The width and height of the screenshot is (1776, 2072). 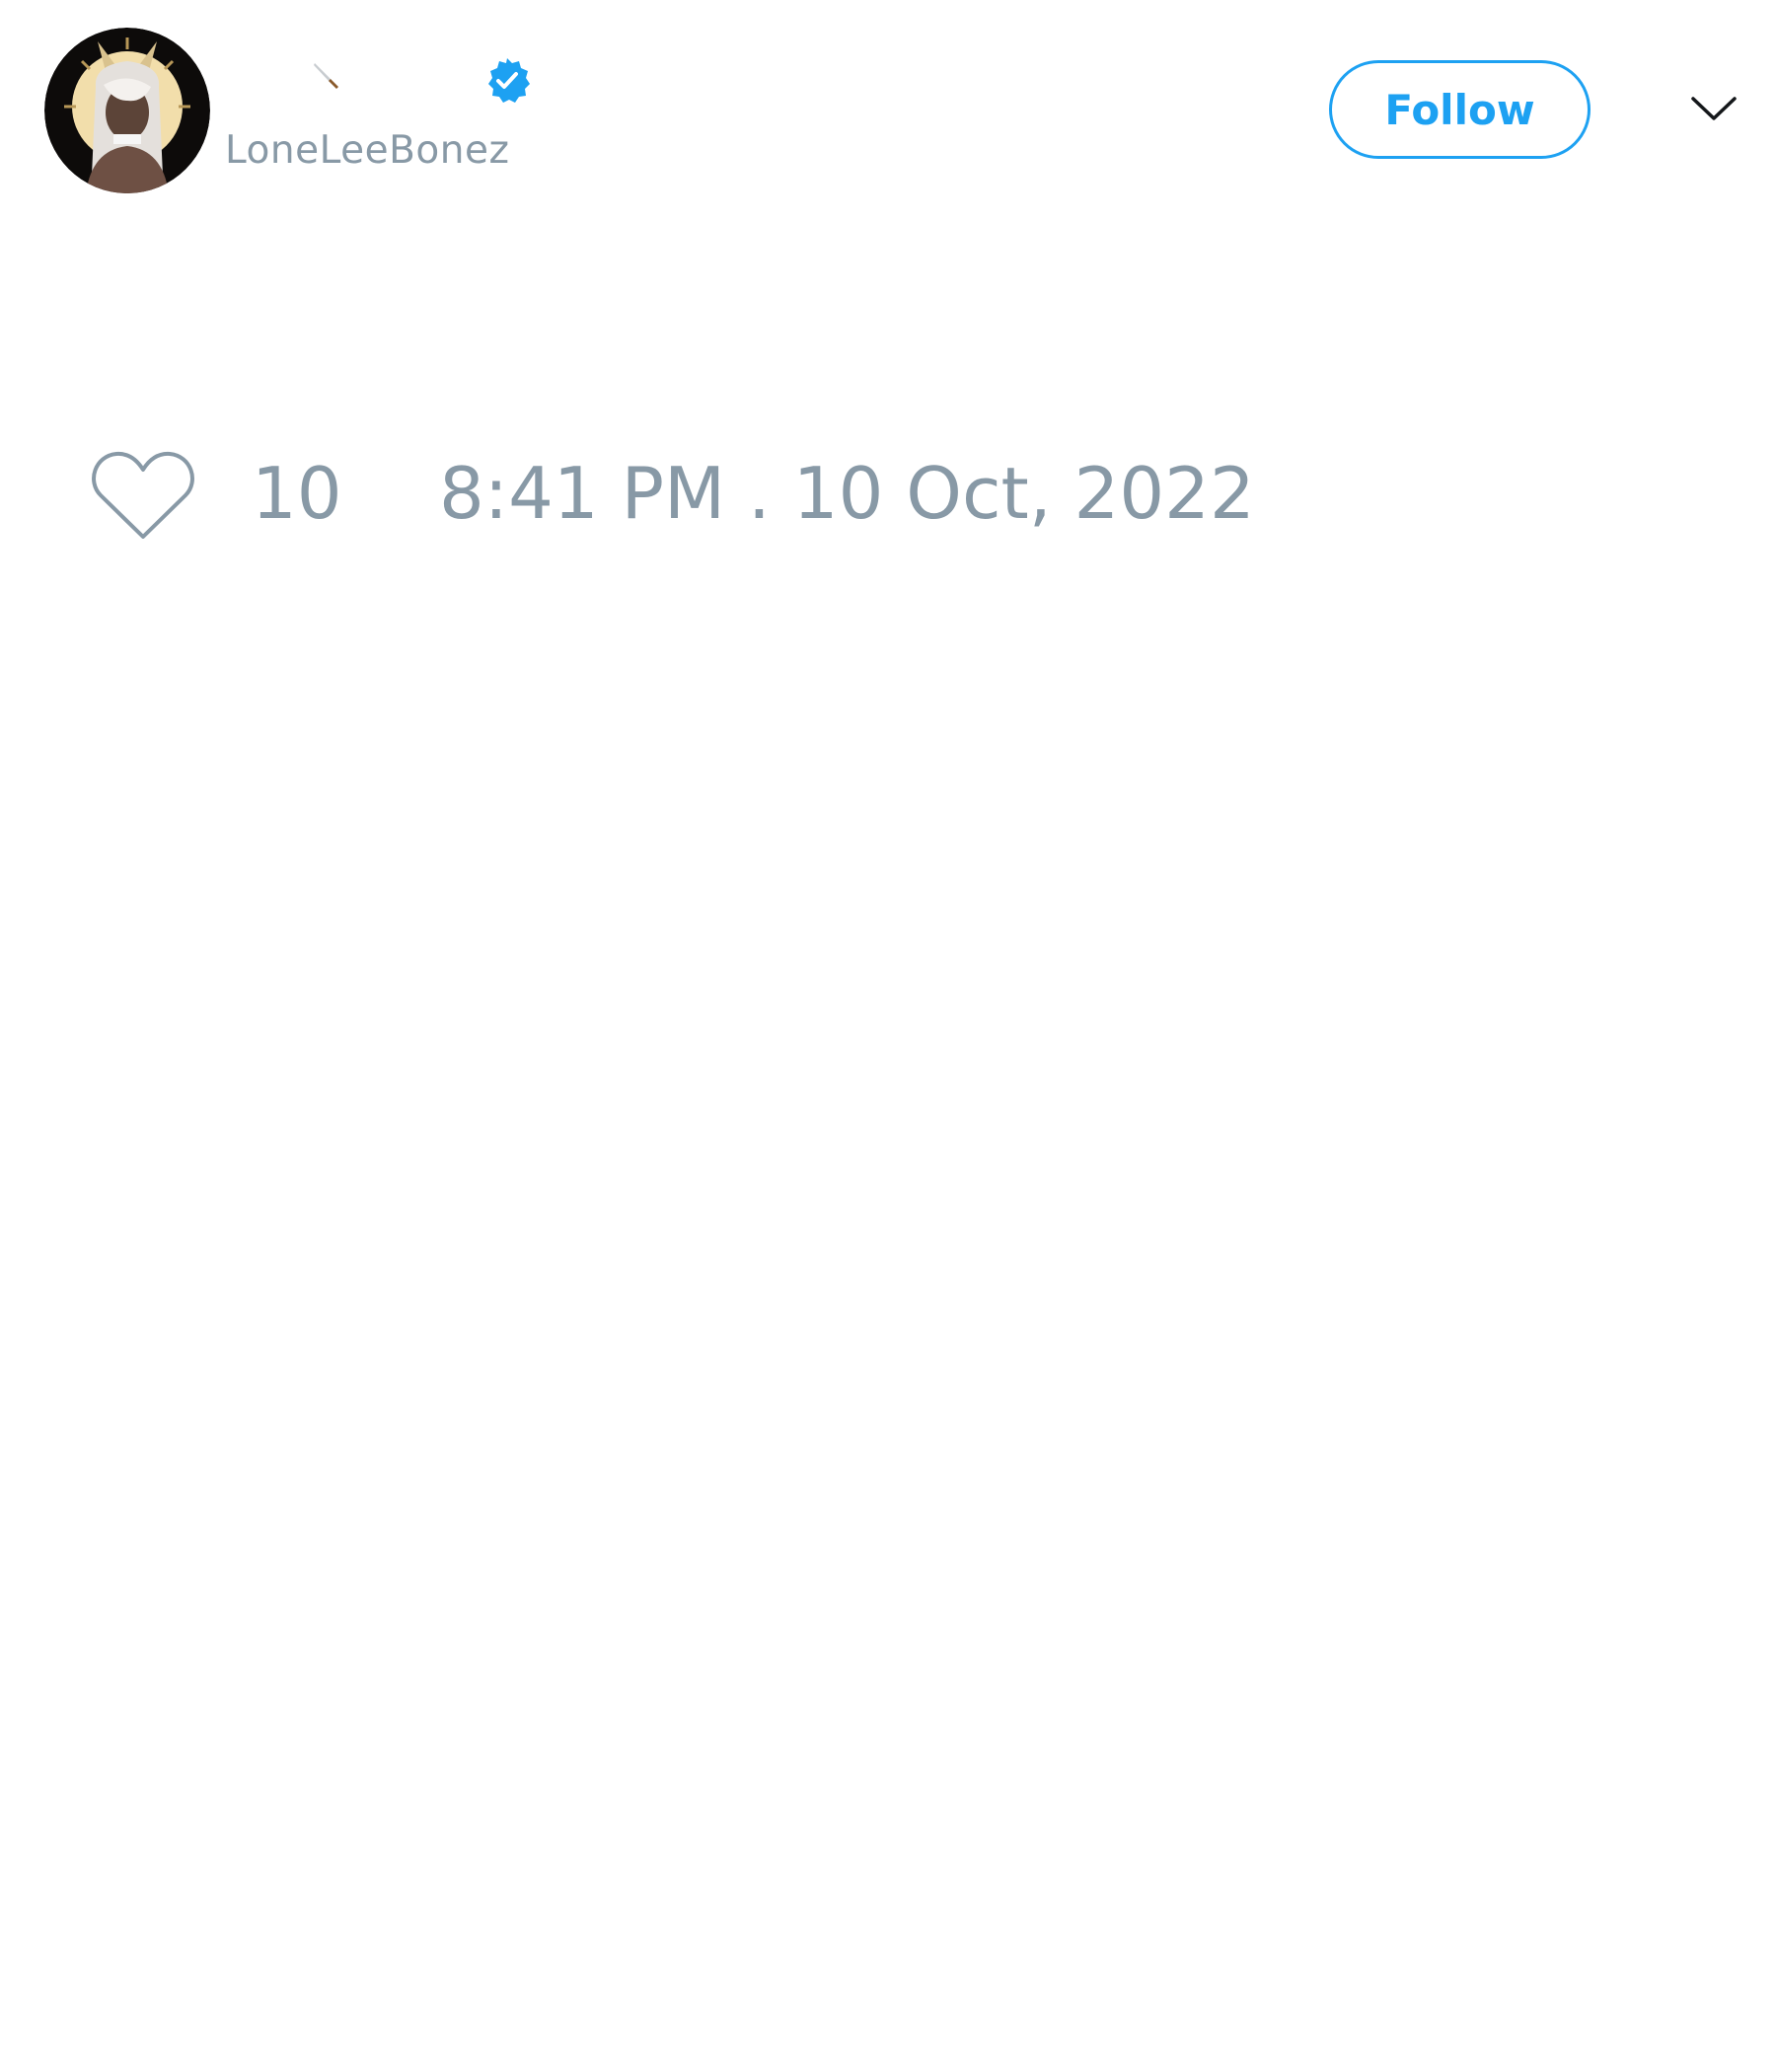 I want to click on heart-icon, so click(x=143, y=496).